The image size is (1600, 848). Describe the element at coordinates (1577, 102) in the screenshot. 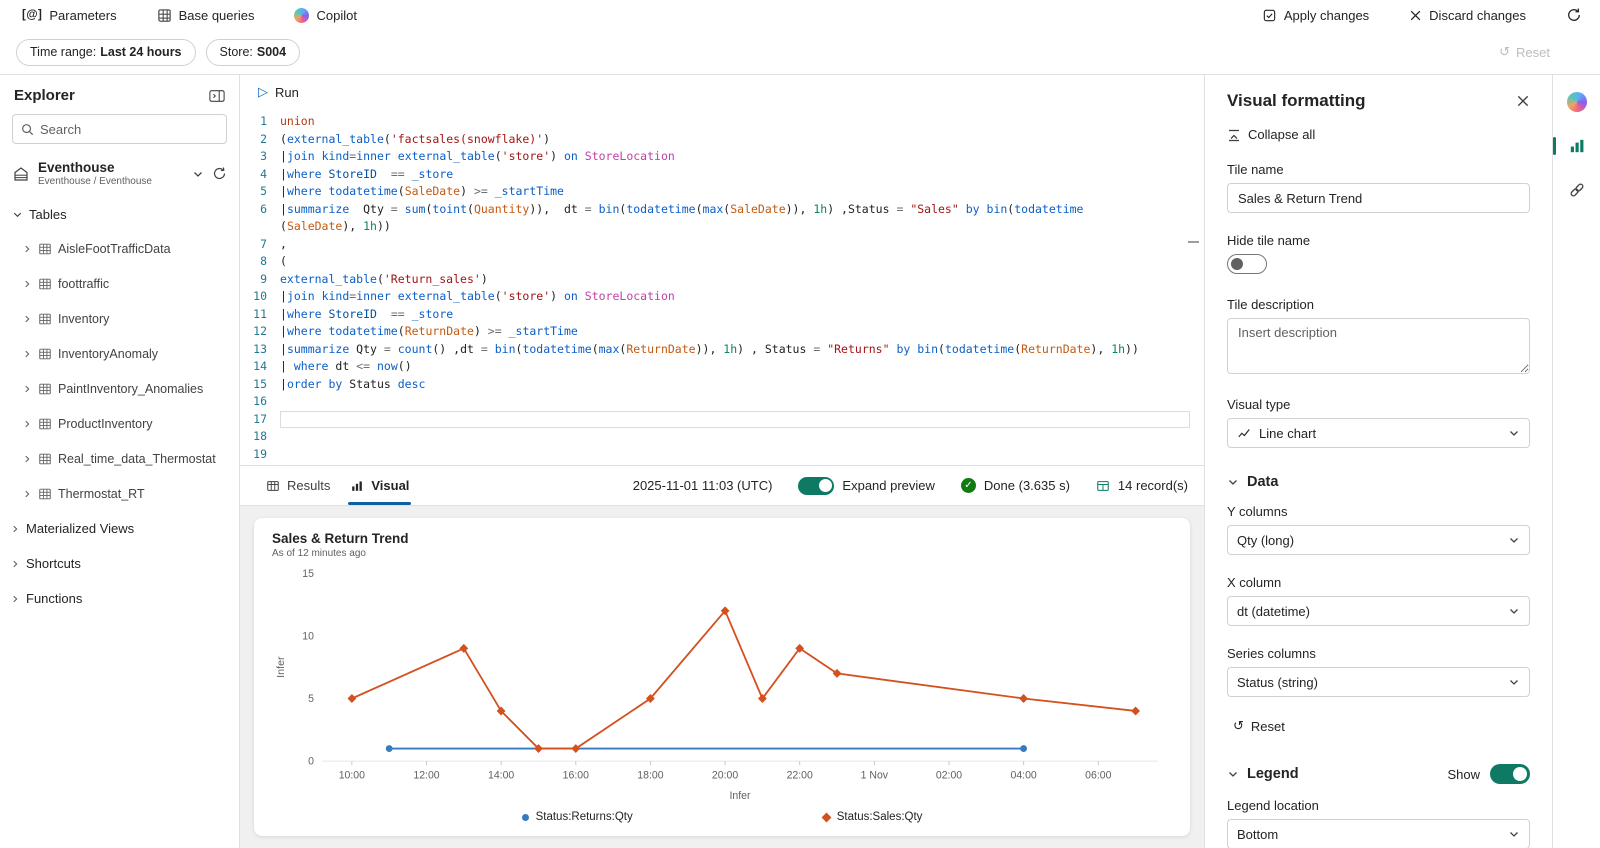

I see `copilot-rail-button` at that location.